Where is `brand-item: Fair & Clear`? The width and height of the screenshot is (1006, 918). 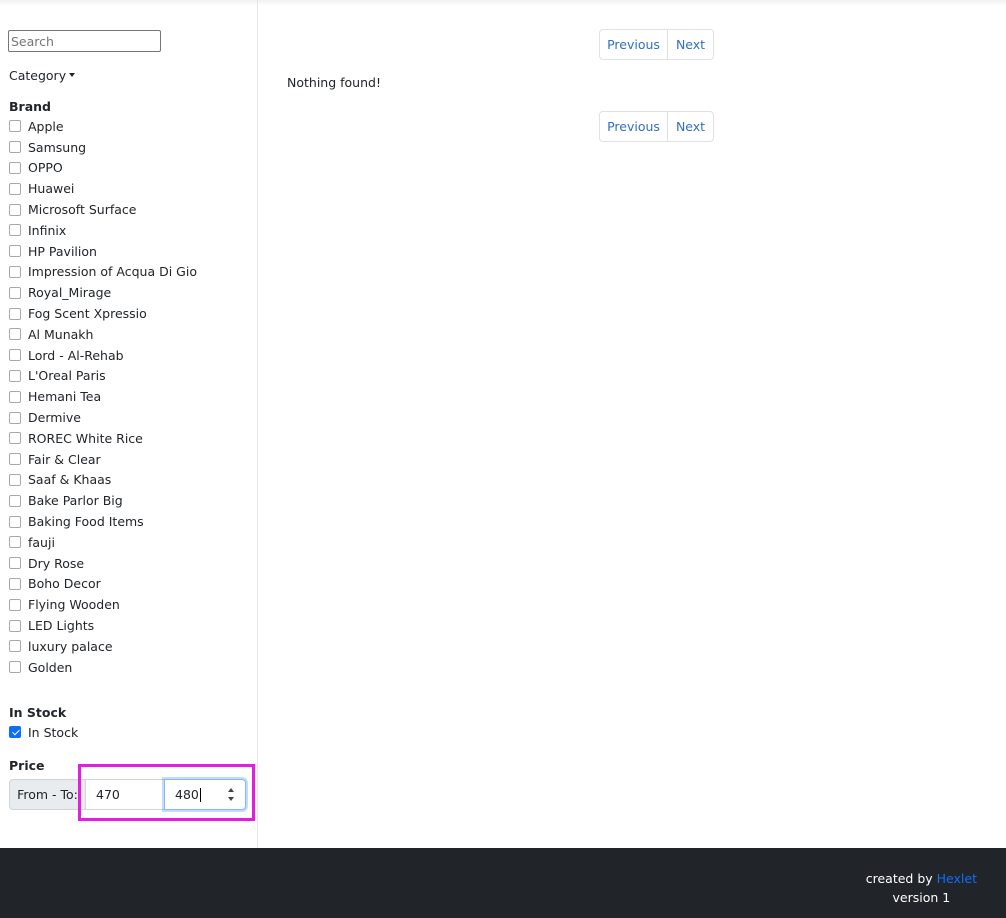
brand-item: Fair & Clear is located at coordinates (103, 459).